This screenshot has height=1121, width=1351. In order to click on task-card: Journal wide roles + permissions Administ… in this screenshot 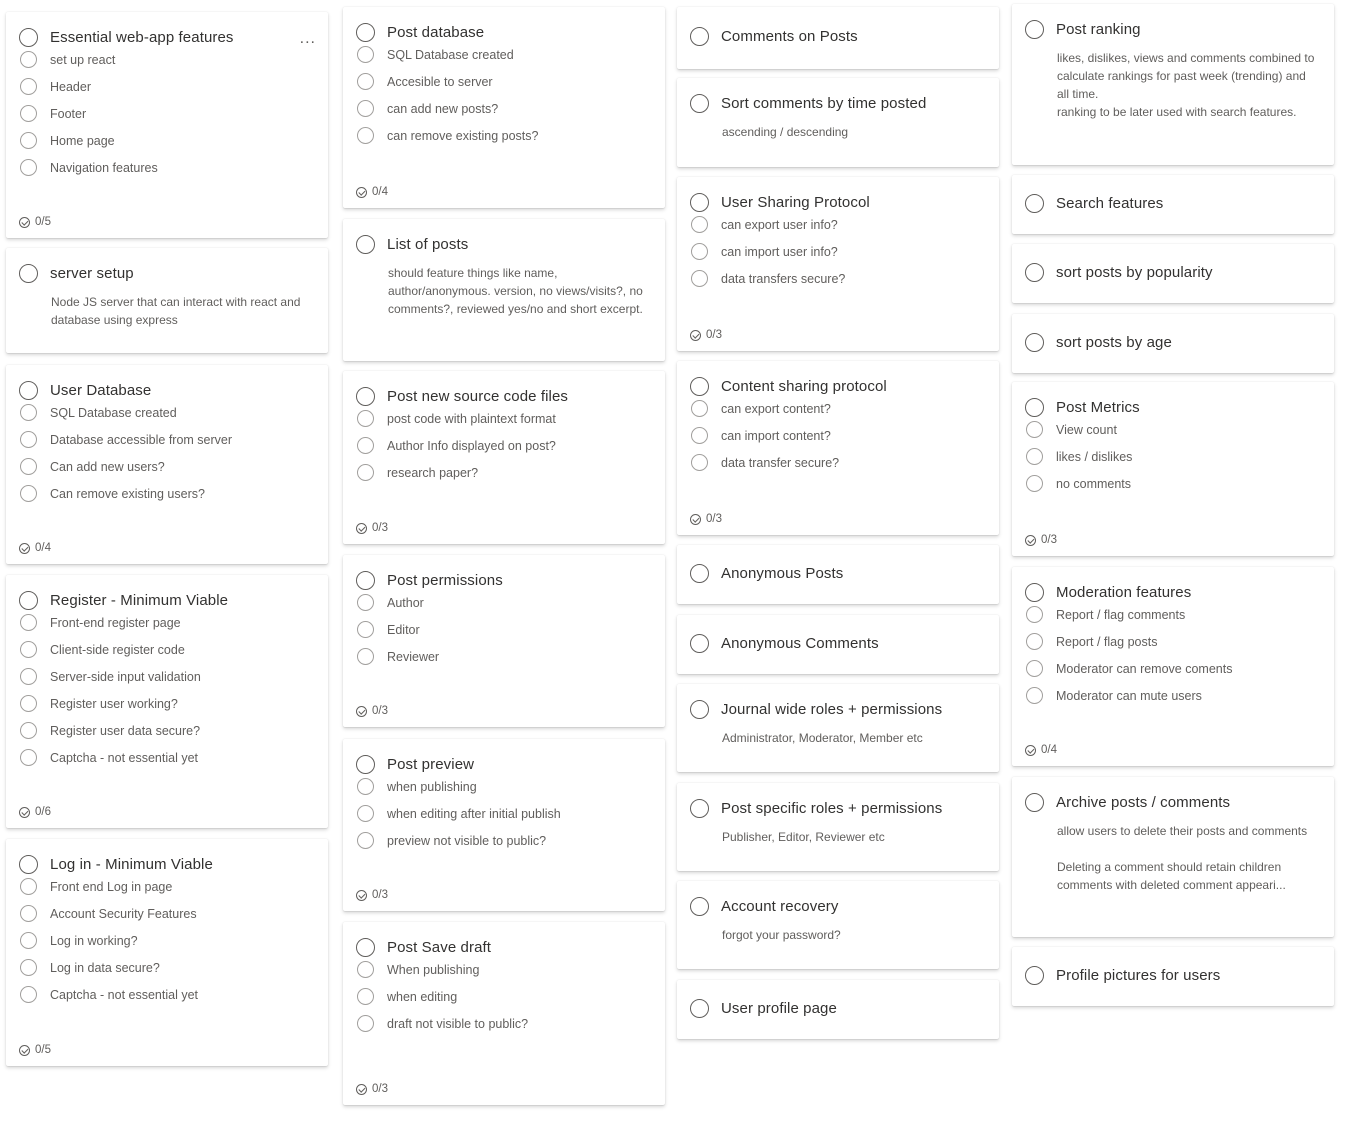, I will do `click(838, 728)`.